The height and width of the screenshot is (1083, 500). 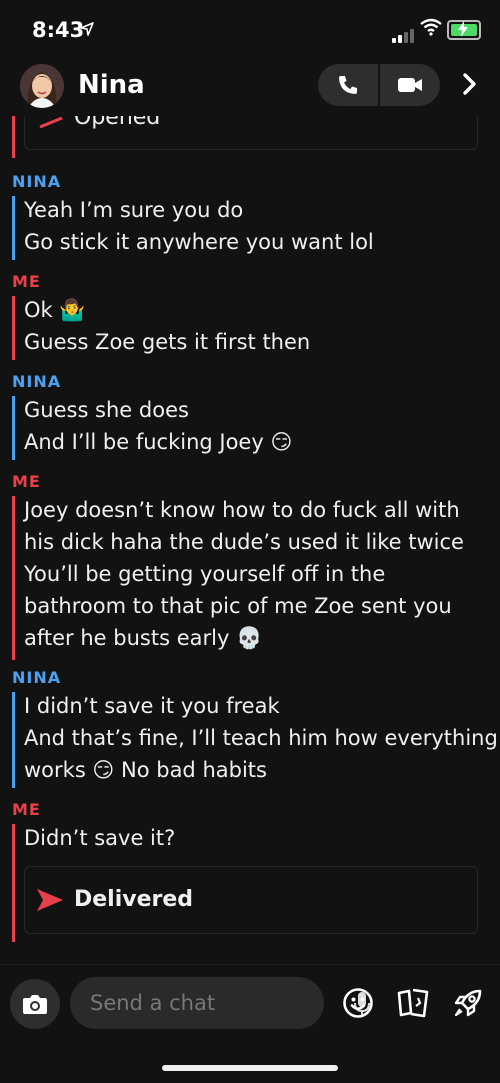 What do you see at coordinates (87, 29) in the screenshot?
I see `location-arrow-icon` at bounding box center [87, 29].